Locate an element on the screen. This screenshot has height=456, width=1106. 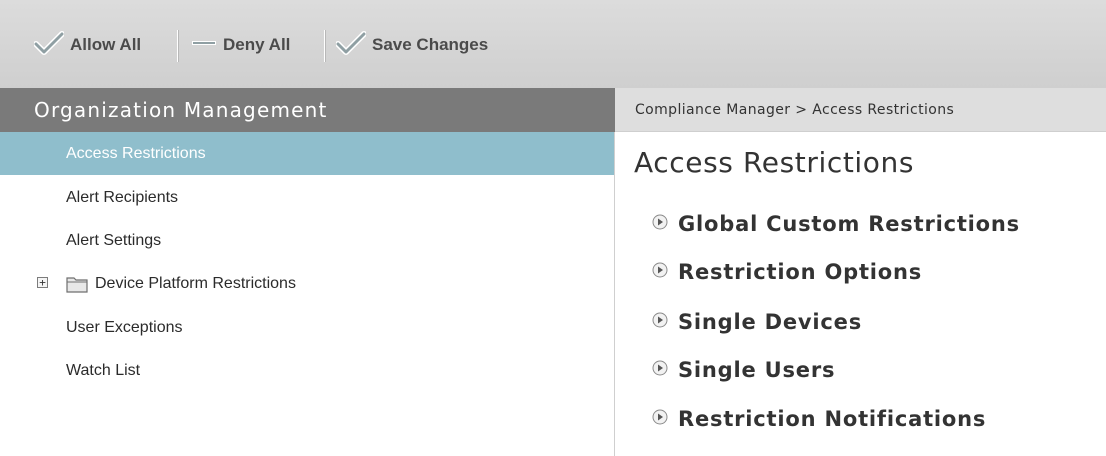
section-single-users: Single Users is located at coordinates (743, 370).